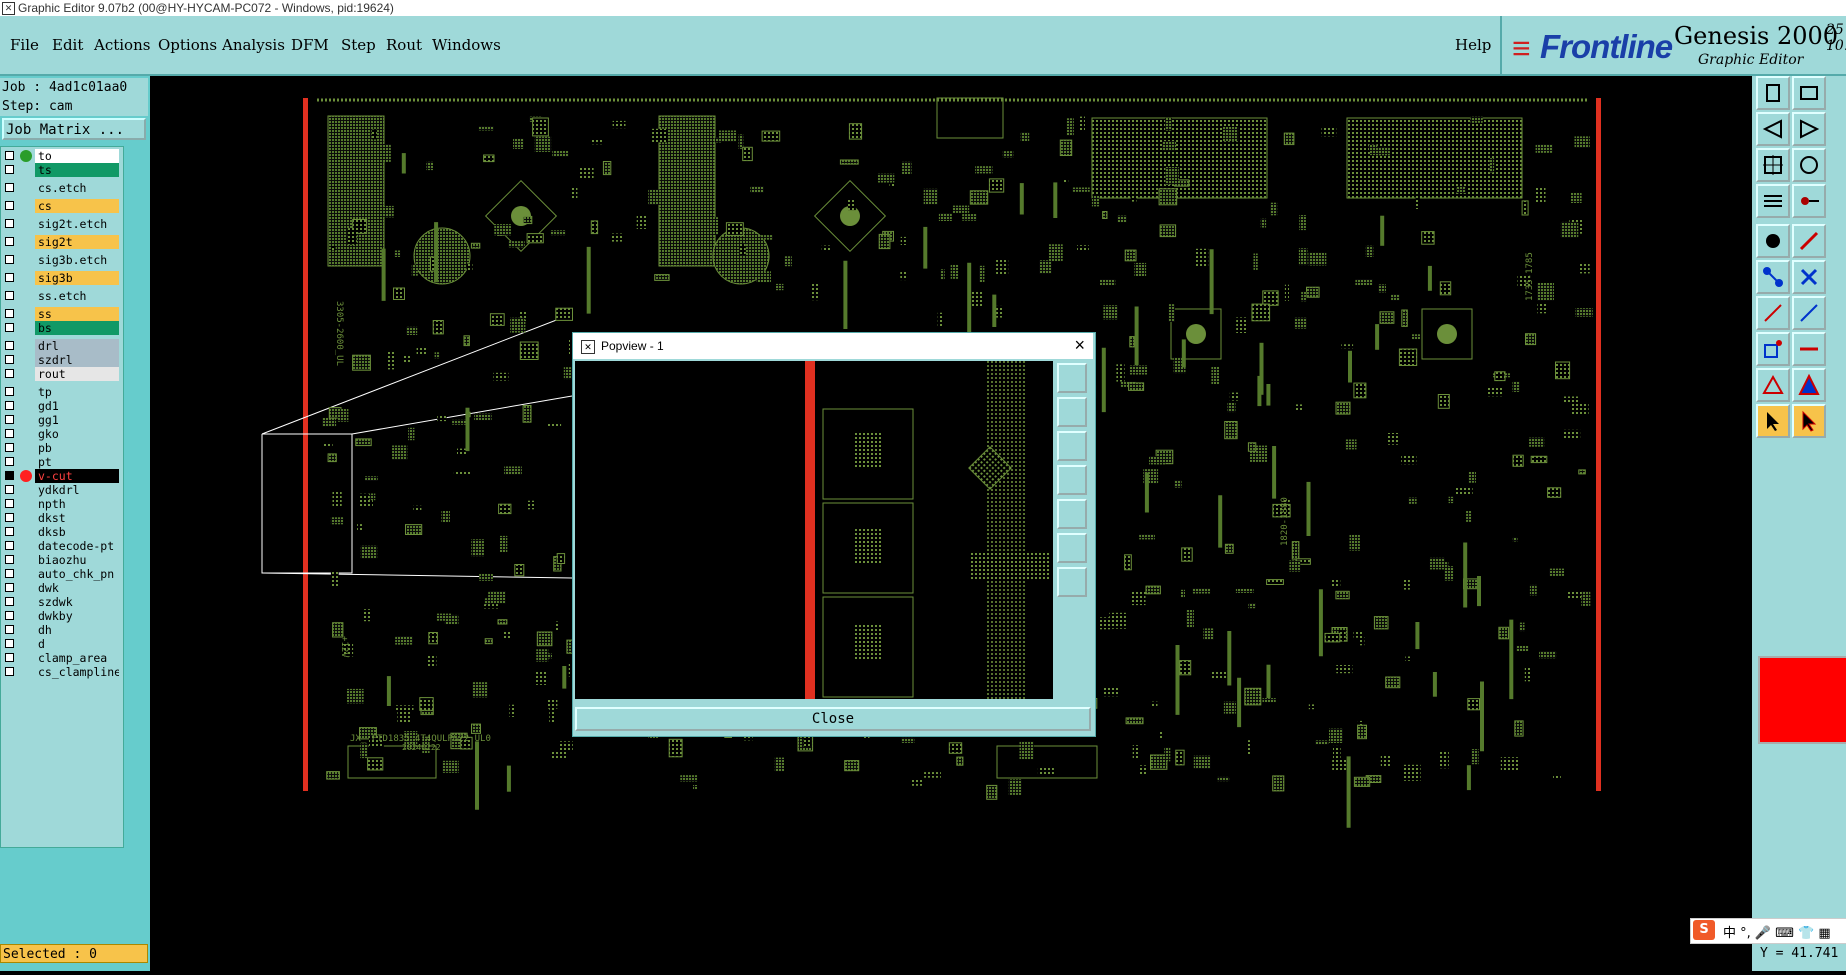  I want to click on layer-row: szdwk, so click(62, 602).